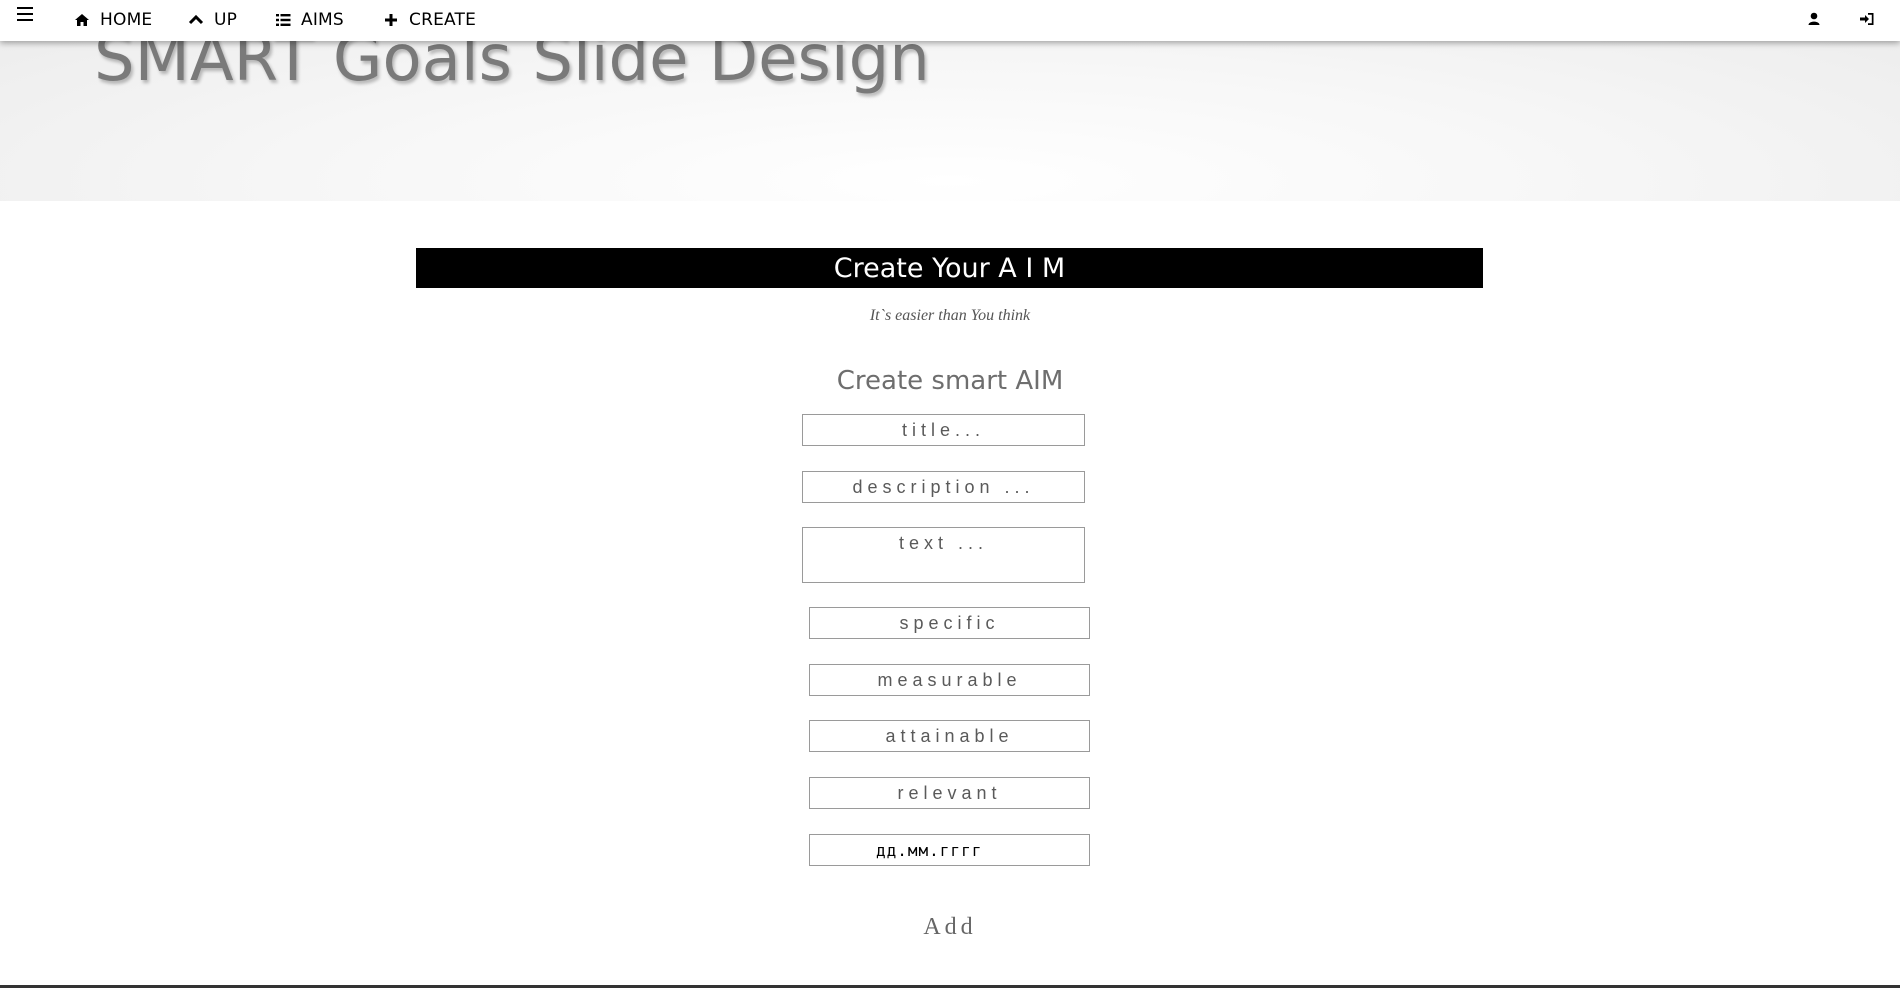  What do you see at coordinates (443, 20) in the screenshot?
I see `nav-create-label: CREATE` at bounding box center [443, 20].